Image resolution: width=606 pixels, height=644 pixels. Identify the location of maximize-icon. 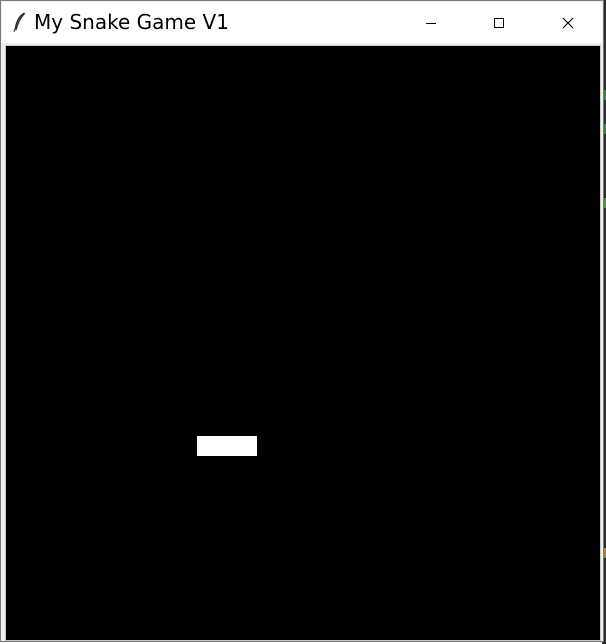
(499, 23).